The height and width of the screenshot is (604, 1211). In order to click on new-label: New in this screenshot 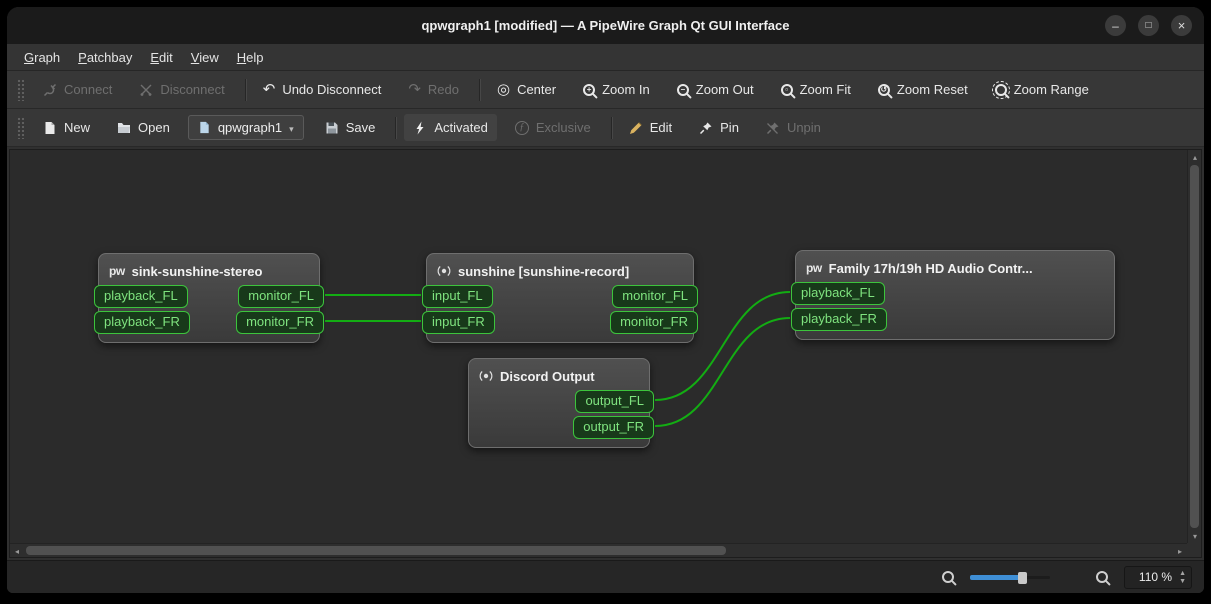, I will do `click(77, 127)`.